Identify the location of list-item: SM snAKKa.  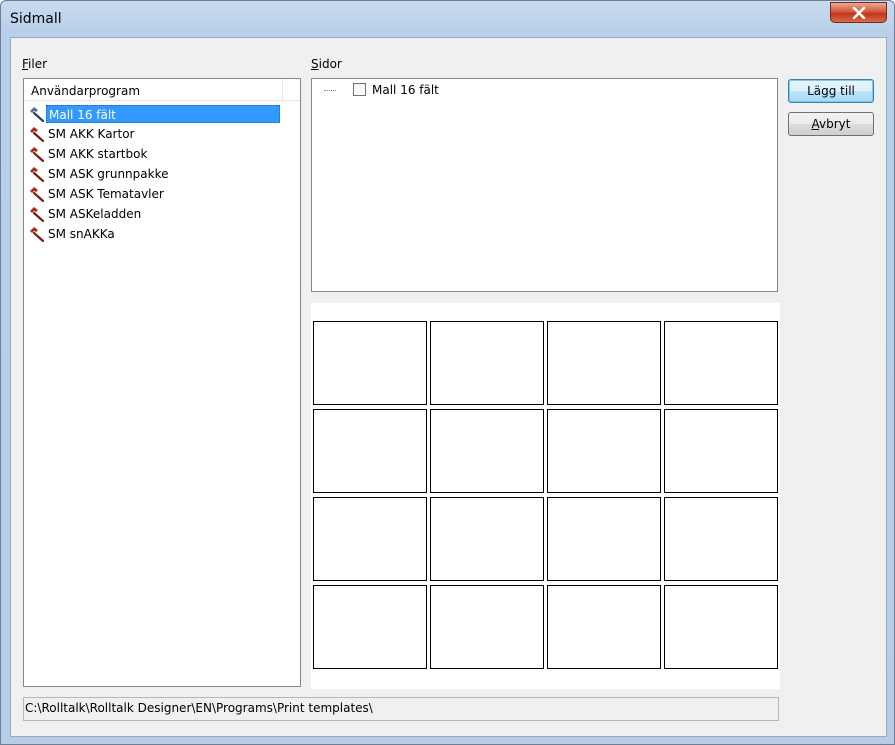
(155, 234).